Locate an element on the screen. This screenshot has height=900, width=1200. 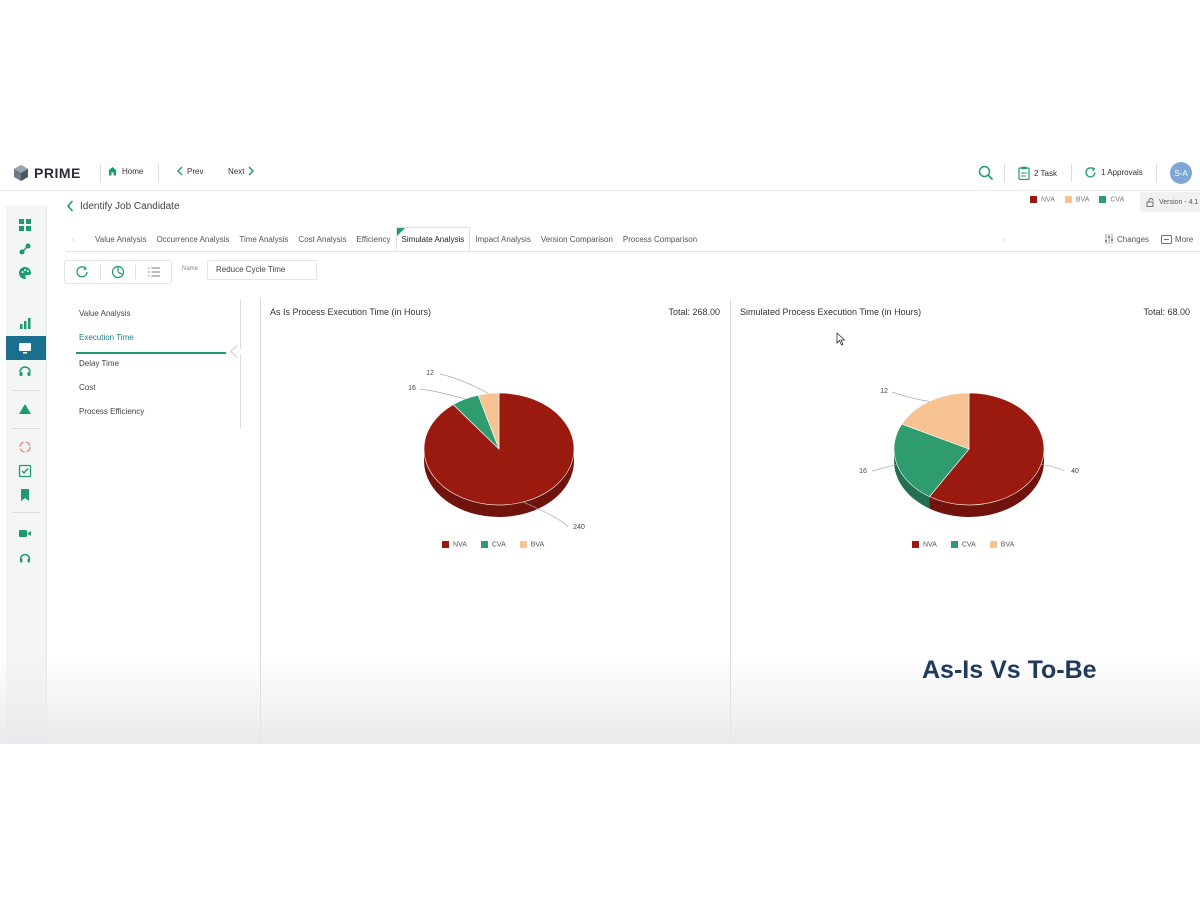
tab-time-analysis: Time Analysis is located at coordinates (263, 239).